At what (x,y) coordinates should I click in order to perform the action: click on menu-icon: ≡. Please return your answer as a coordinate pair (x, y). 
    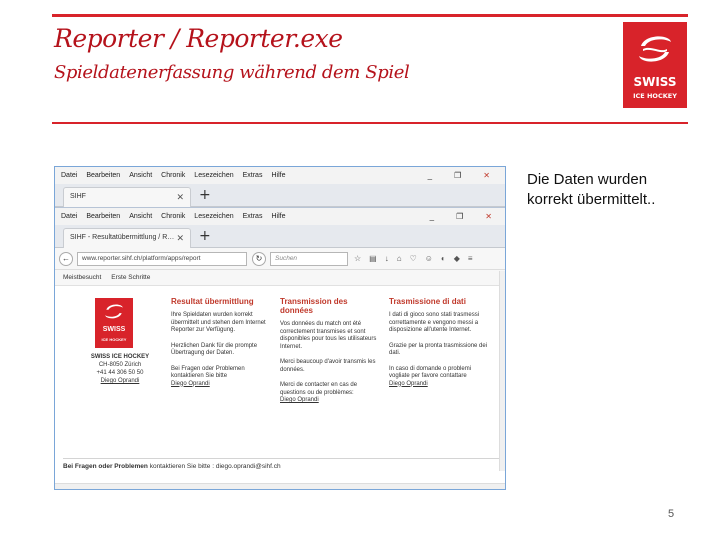
    Looking at the image, I should click on (470, 258).